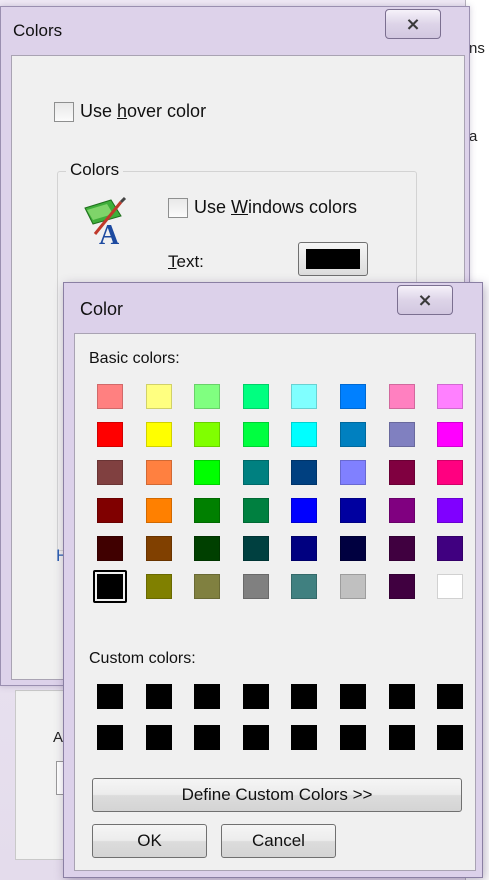 The height and width of the screenshot is (880, 489). I want to click on define-custom-colors-button: Define Custom Colors >>, so click(277, 795).